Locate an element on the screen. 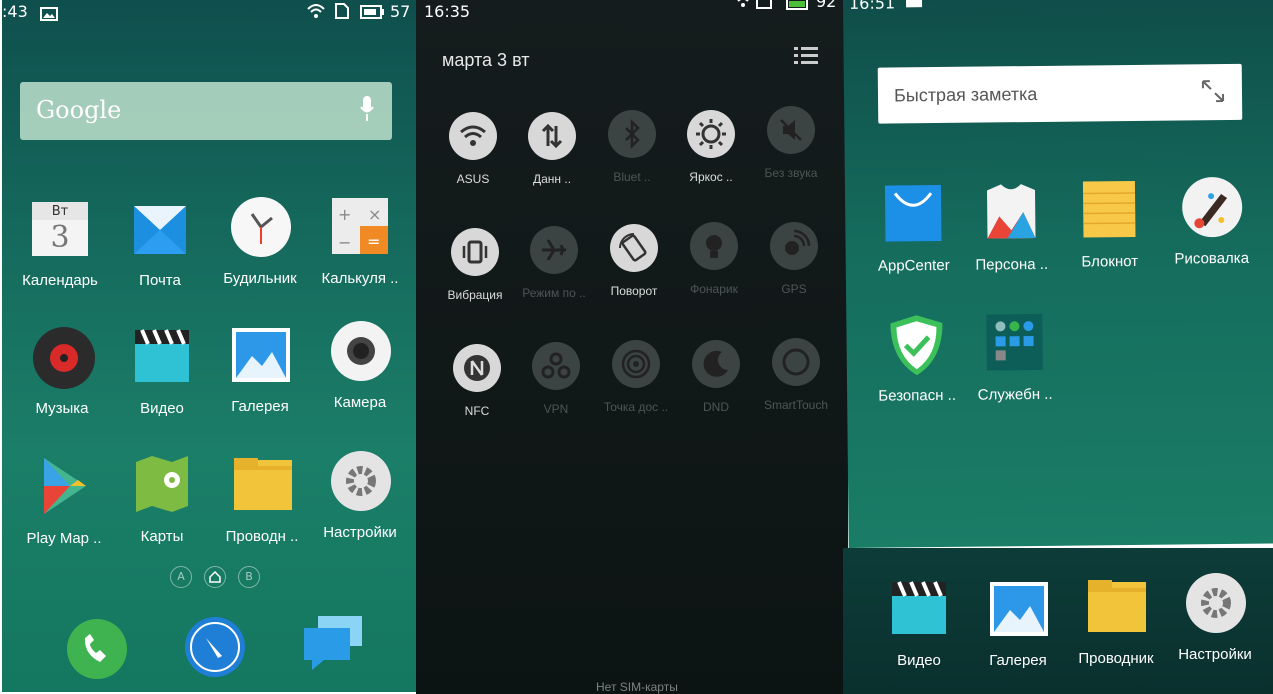 This screenshot has width=1273, height=694. qs-bluetooth: Bluet .. is located at coordinates (632, 147).